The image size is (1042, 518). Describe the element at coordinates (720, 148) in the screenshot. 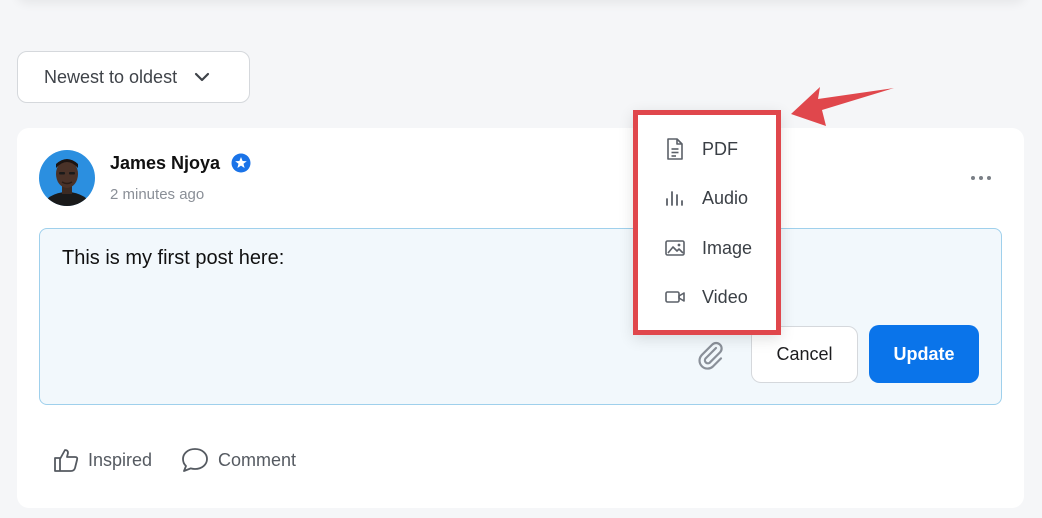

I see `menu-item-pdf-label: PDF` at that location.